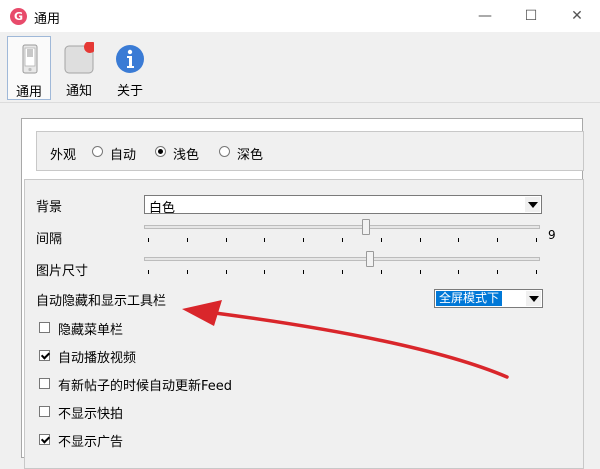 Image resolution: width=600 pixels, height=469 pixels. What do you see at coordinates (145, 386) in the screenshot?
I see `auto-refresh-feed-label: 有新帖子的时候自动更新Feed` at bounding box center [145, 386].